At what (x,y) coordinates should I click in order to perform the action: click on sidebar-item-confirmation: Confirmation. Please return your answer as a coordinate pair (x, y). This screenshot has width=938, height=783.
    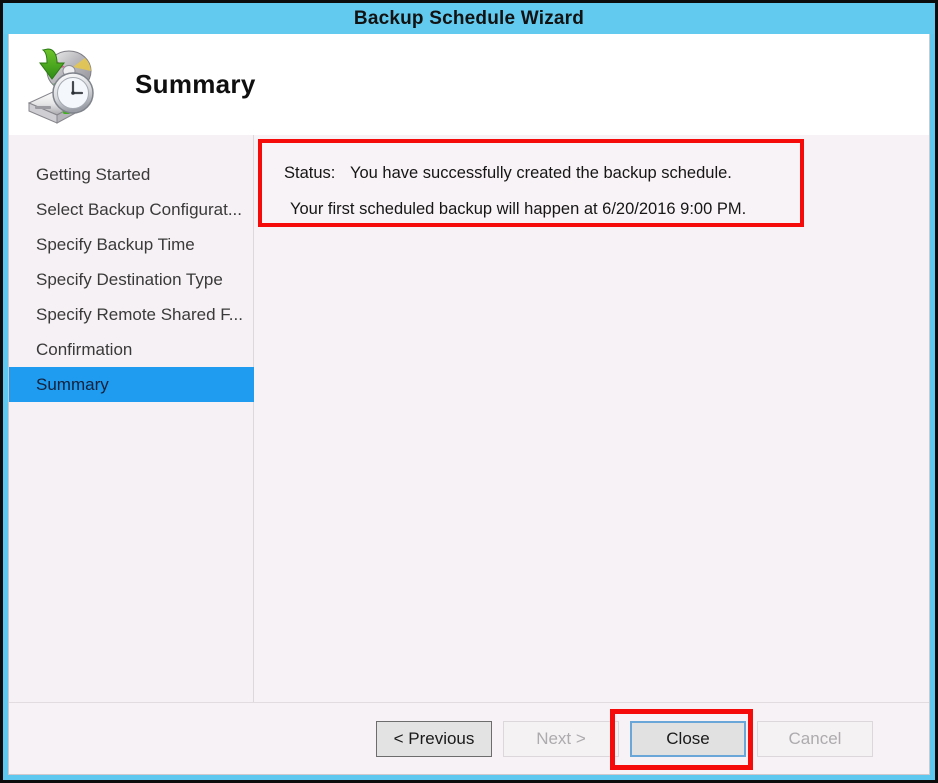
    Looking at the image, I should click on (131, 349).